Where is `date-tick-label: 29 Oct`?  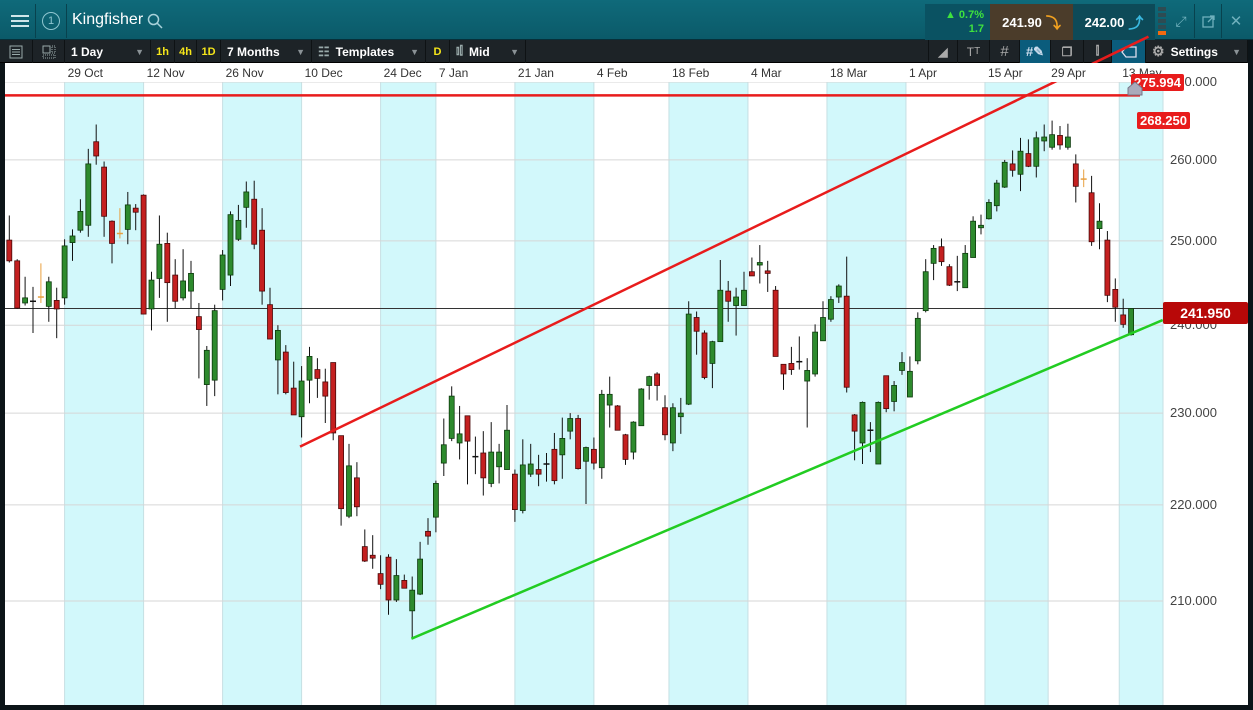
date-tick-label: 29 Oct is located at coordinates (85, 73).